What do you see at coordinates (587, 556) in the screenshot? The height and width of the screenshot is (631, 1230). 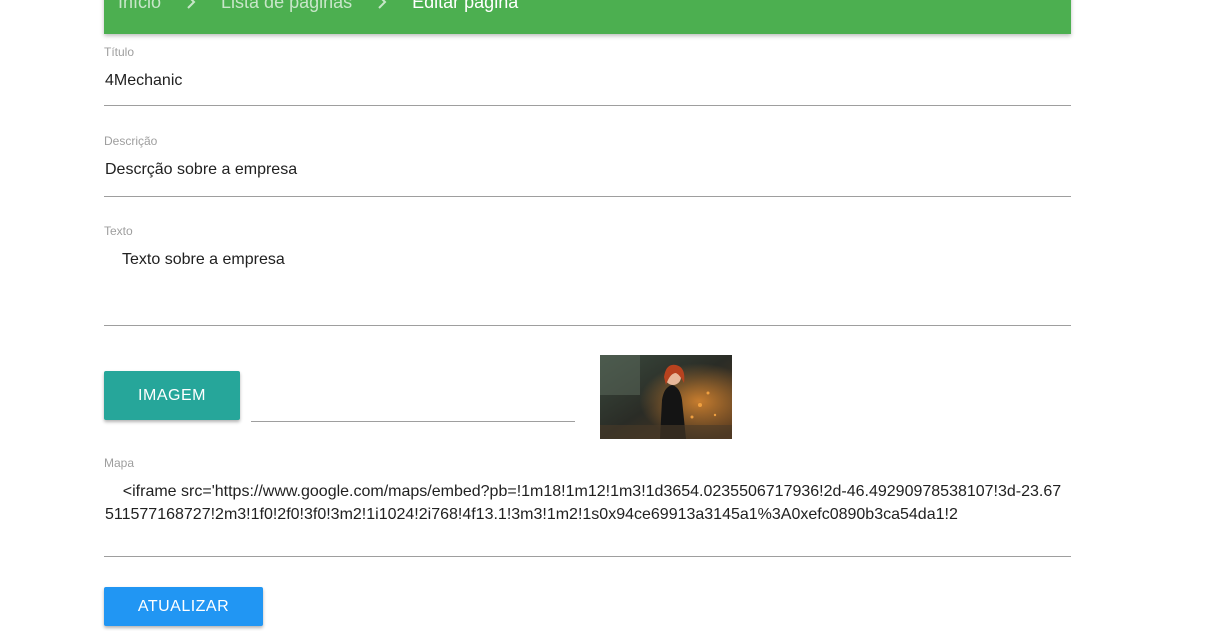 I see `mapa-underline` at bounding box center [587, 556].